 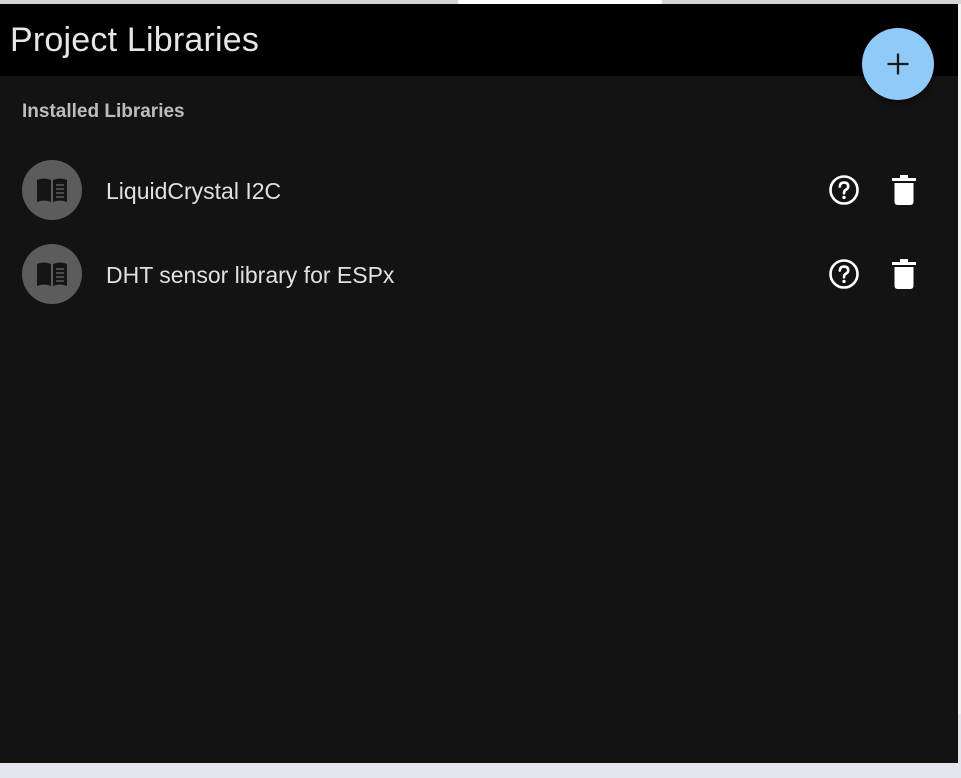 I want to click on bottom-bar, so click(x=480, y=770).